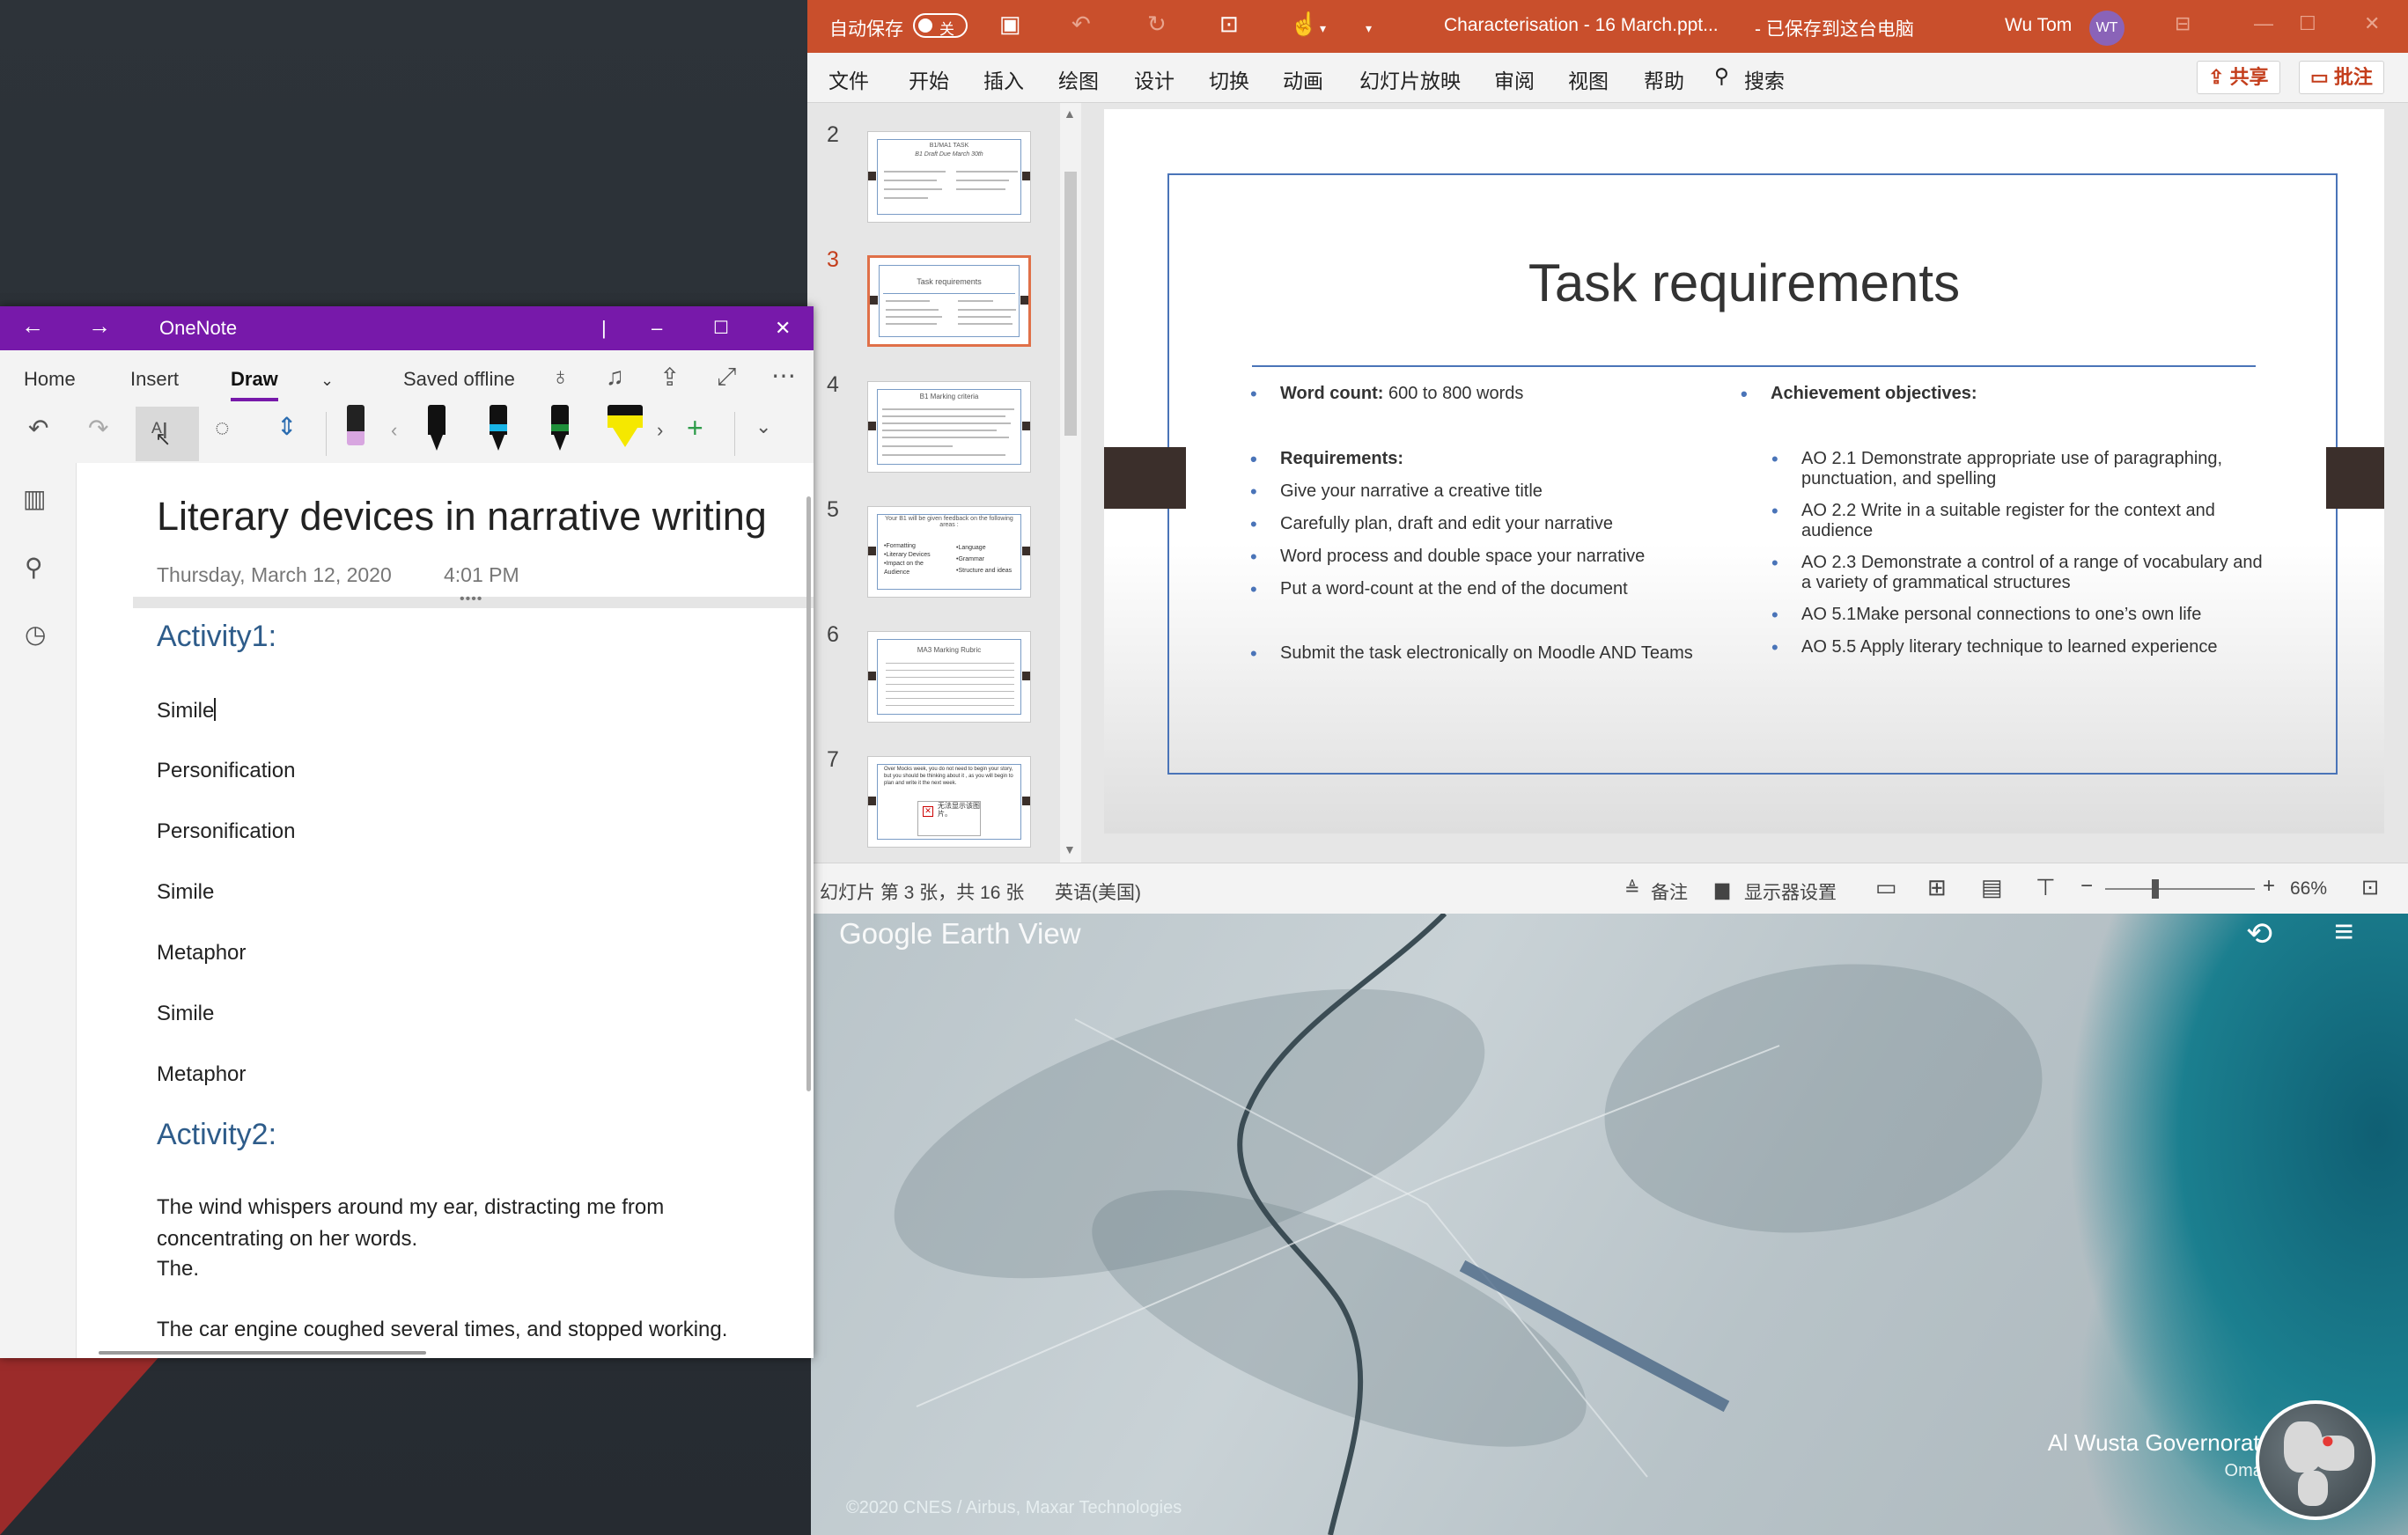 Image resolution: width=2408 pixels, height=1535 pixels. What do you see at coordinates (1410, 79) in the screenshot?
I see `menu-slideshow: 幻灯片放映` at bounding box center [1410, 79].